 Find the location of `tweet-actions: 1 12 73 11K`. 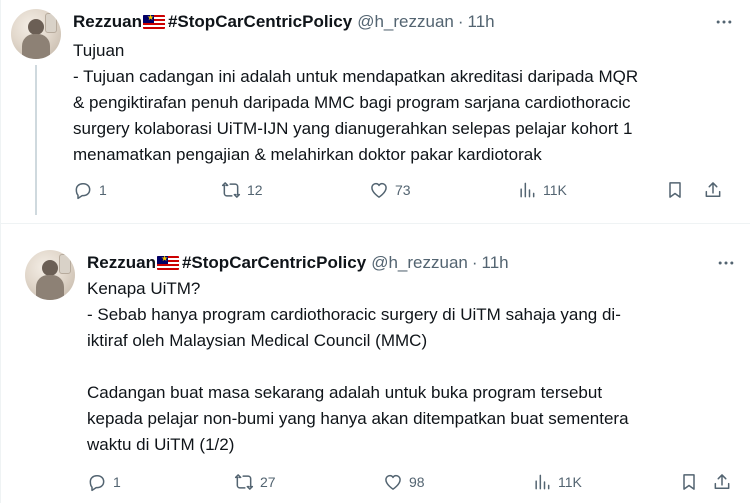

tweet-actions: 1 12 73 11K is located at coordinates (404, 190).